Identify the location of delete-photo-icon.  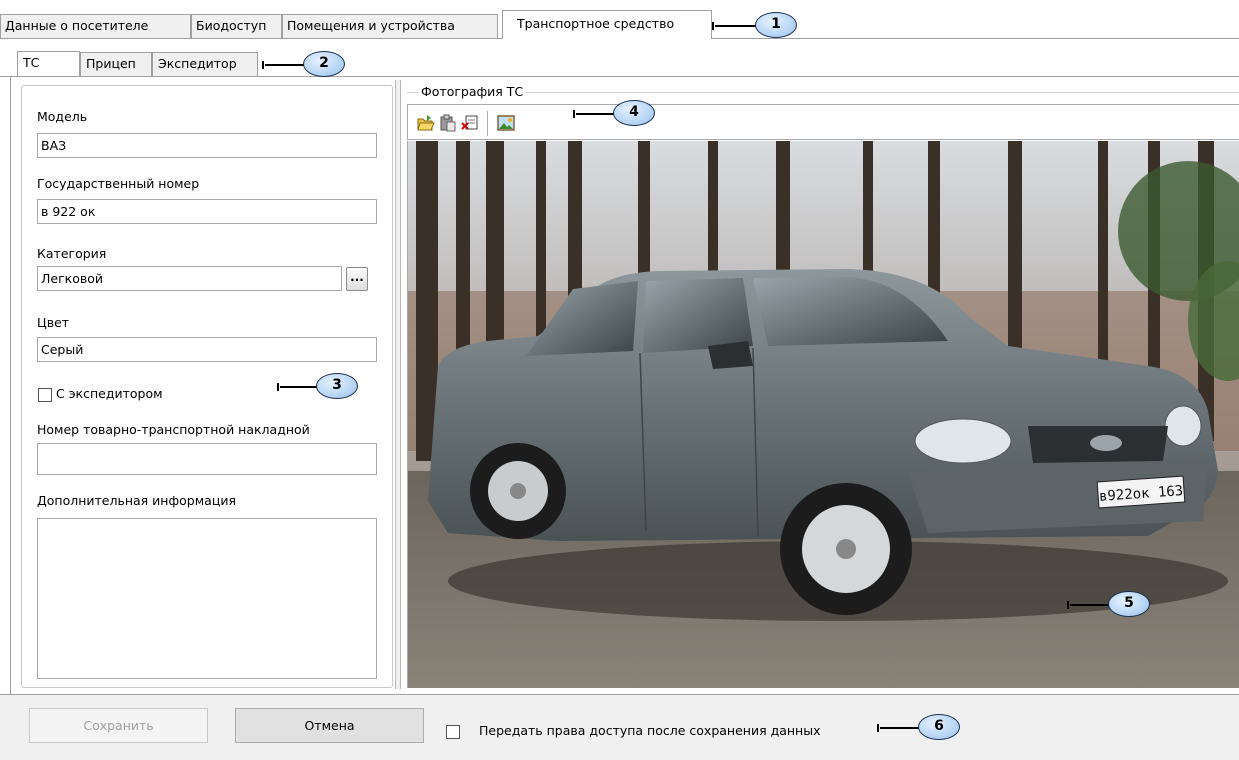
(470, 123).